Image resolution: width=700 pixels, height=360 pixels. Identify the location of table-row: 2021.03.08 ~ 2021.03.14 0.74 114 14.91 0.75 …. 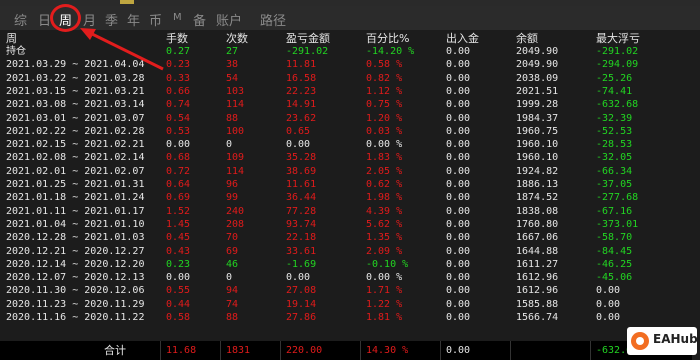
(350, 104).